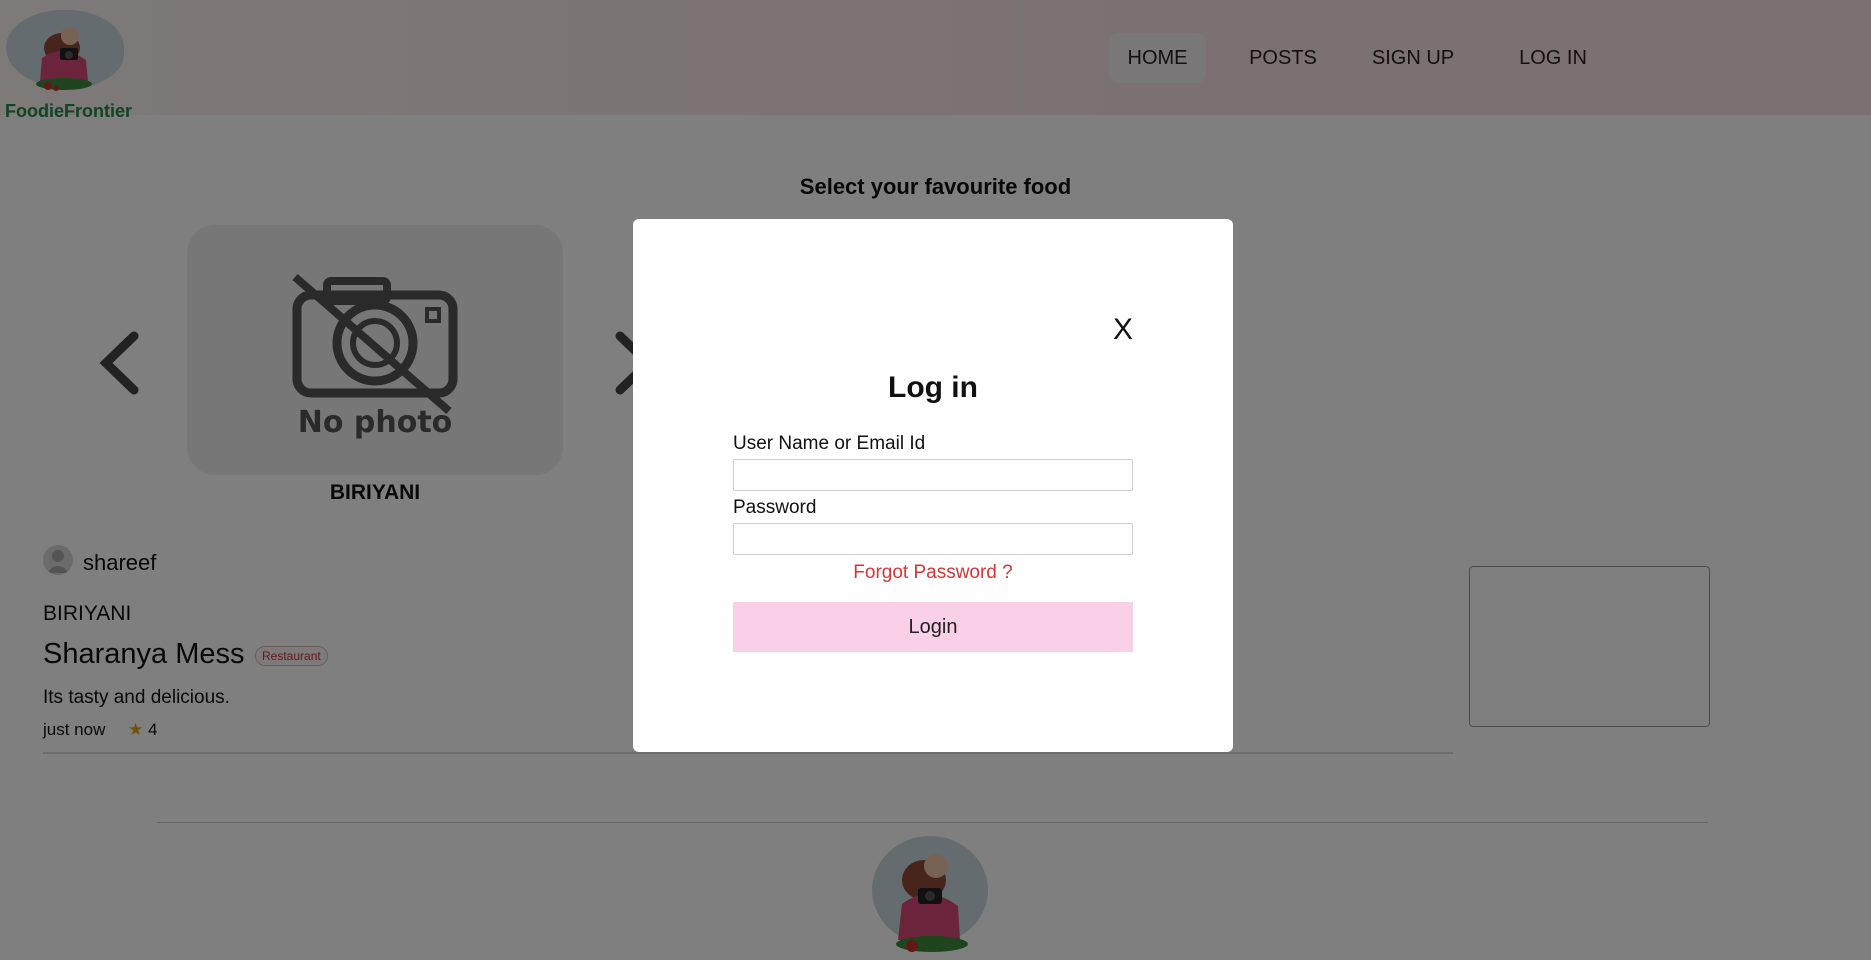 The image size is (1871, 965). Describe the element at coordinates (933, 475) in the screenshot. I see `username-input` at that location.